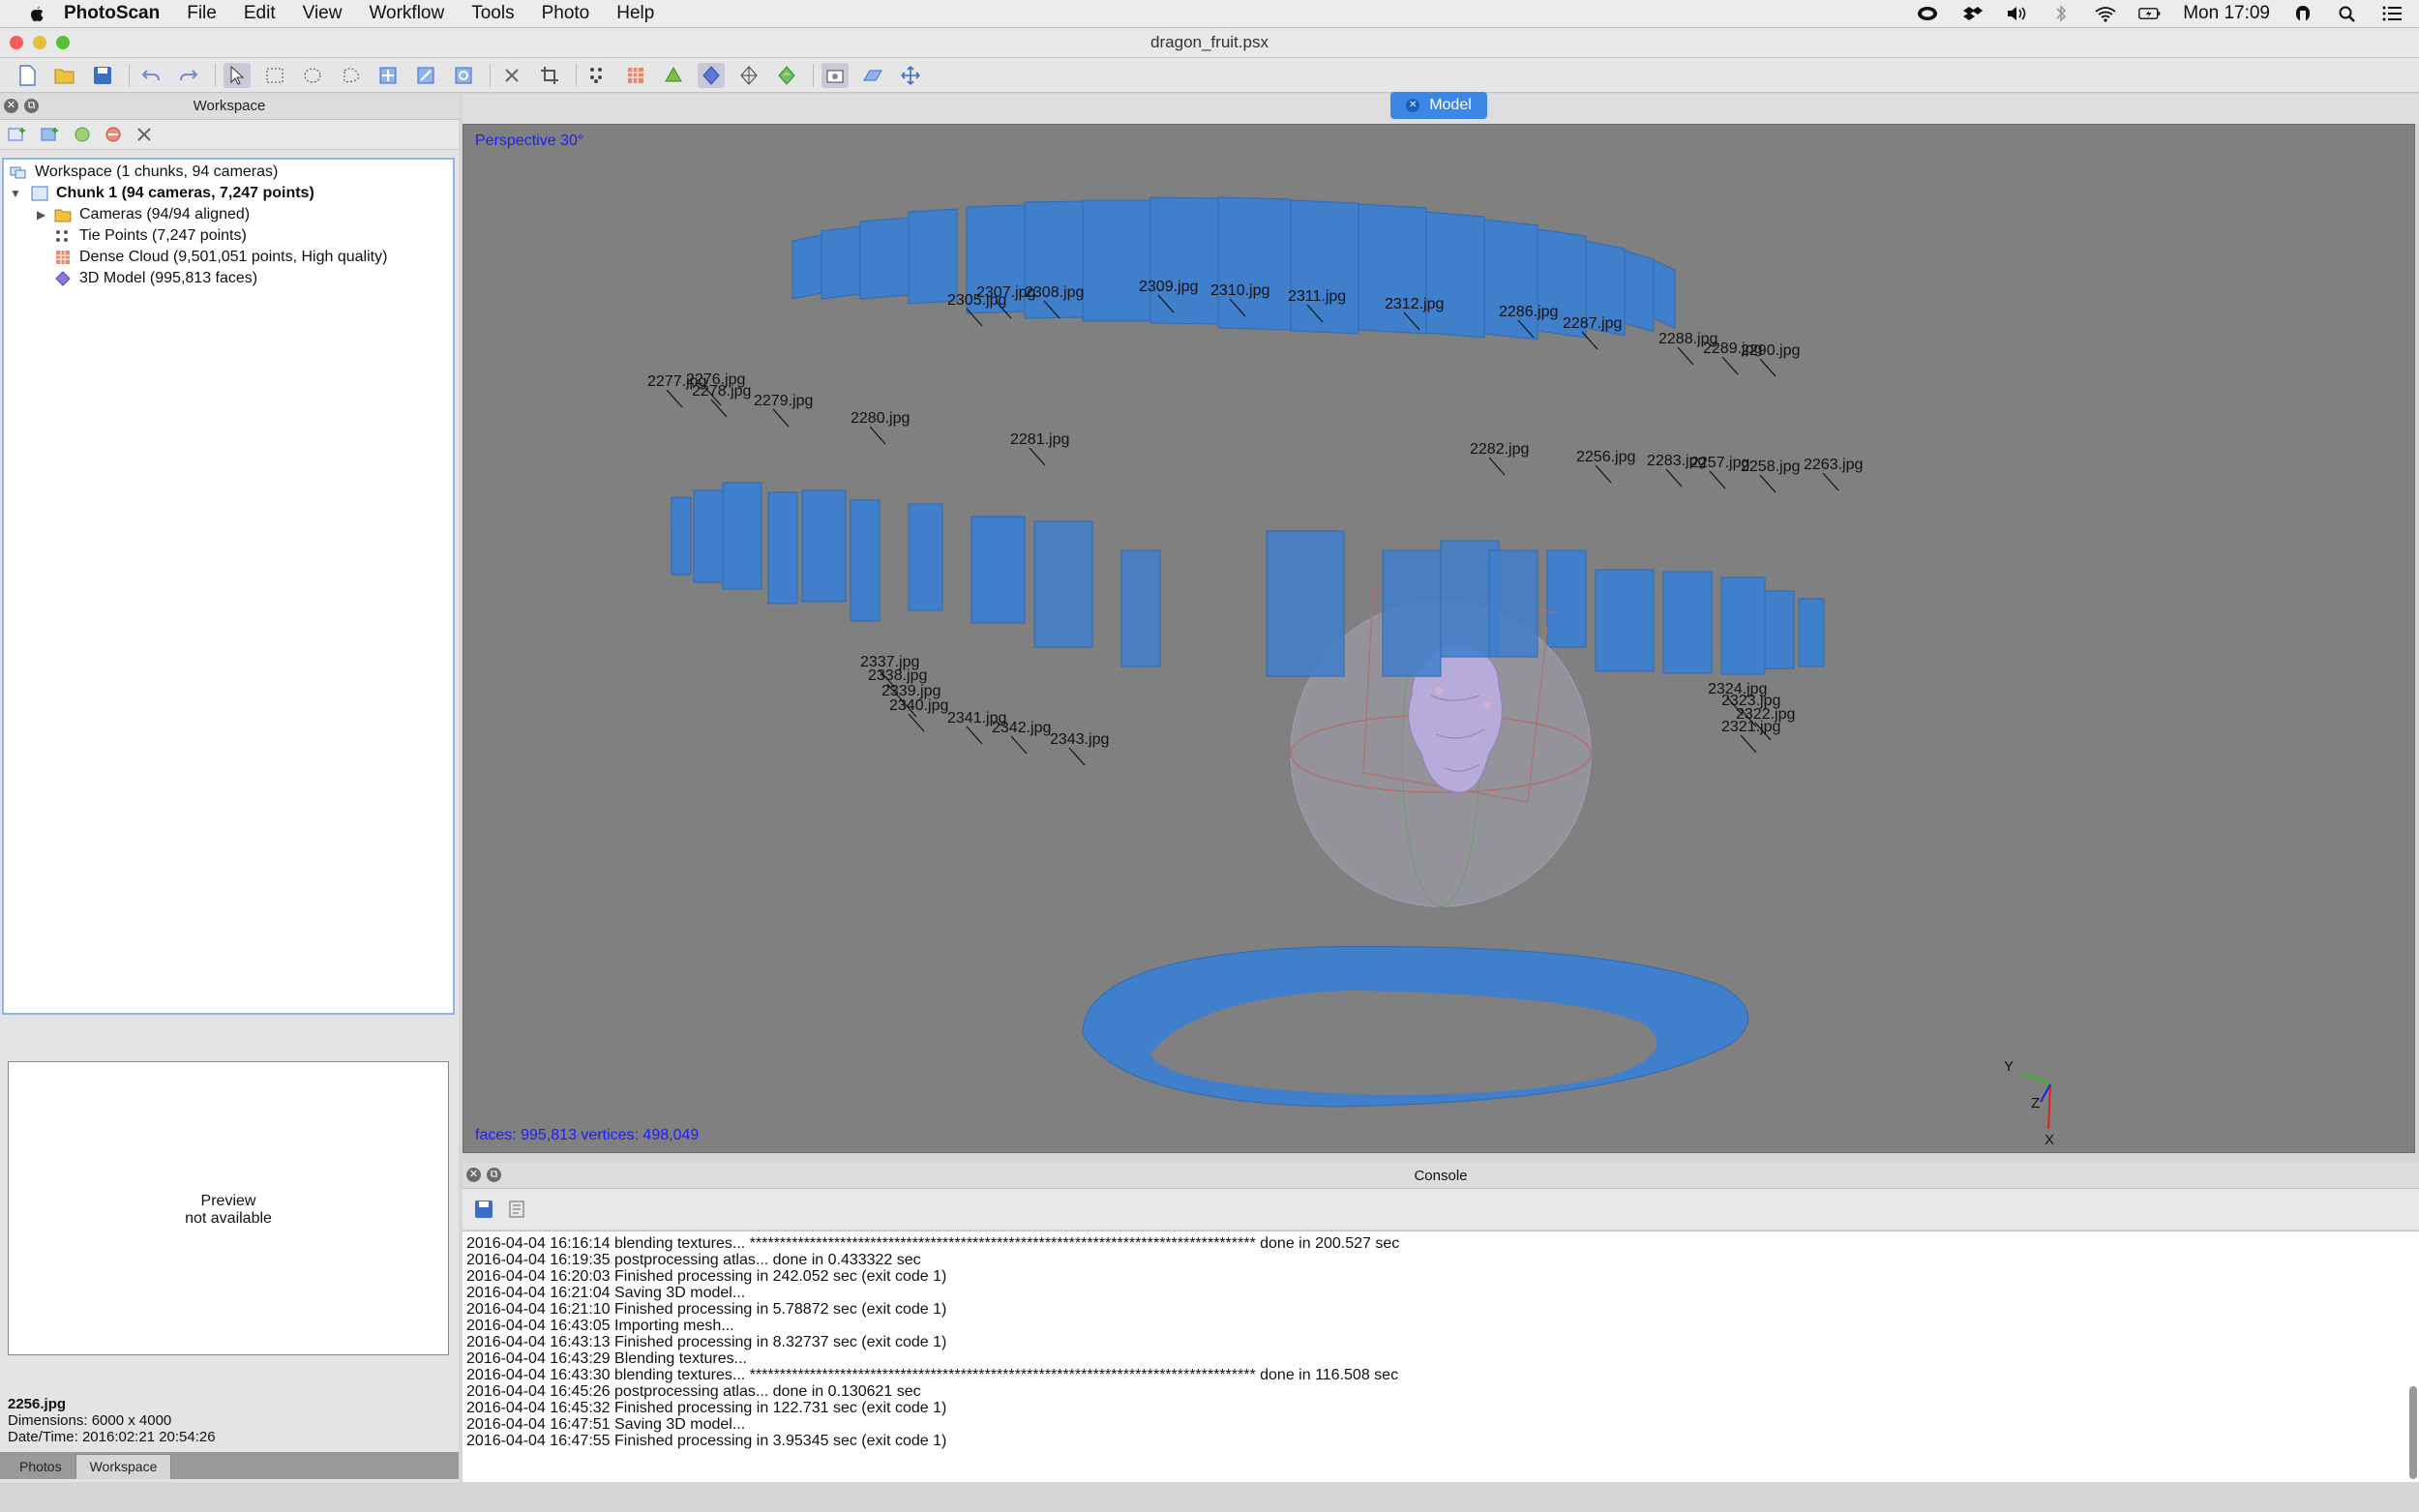 This screenshot has height=1512, width=2419. What do you see at coordinates (1168, 287) in the screenshot?
I see `camera-label: 2309.jpg` at bounding box center [1168, 287].